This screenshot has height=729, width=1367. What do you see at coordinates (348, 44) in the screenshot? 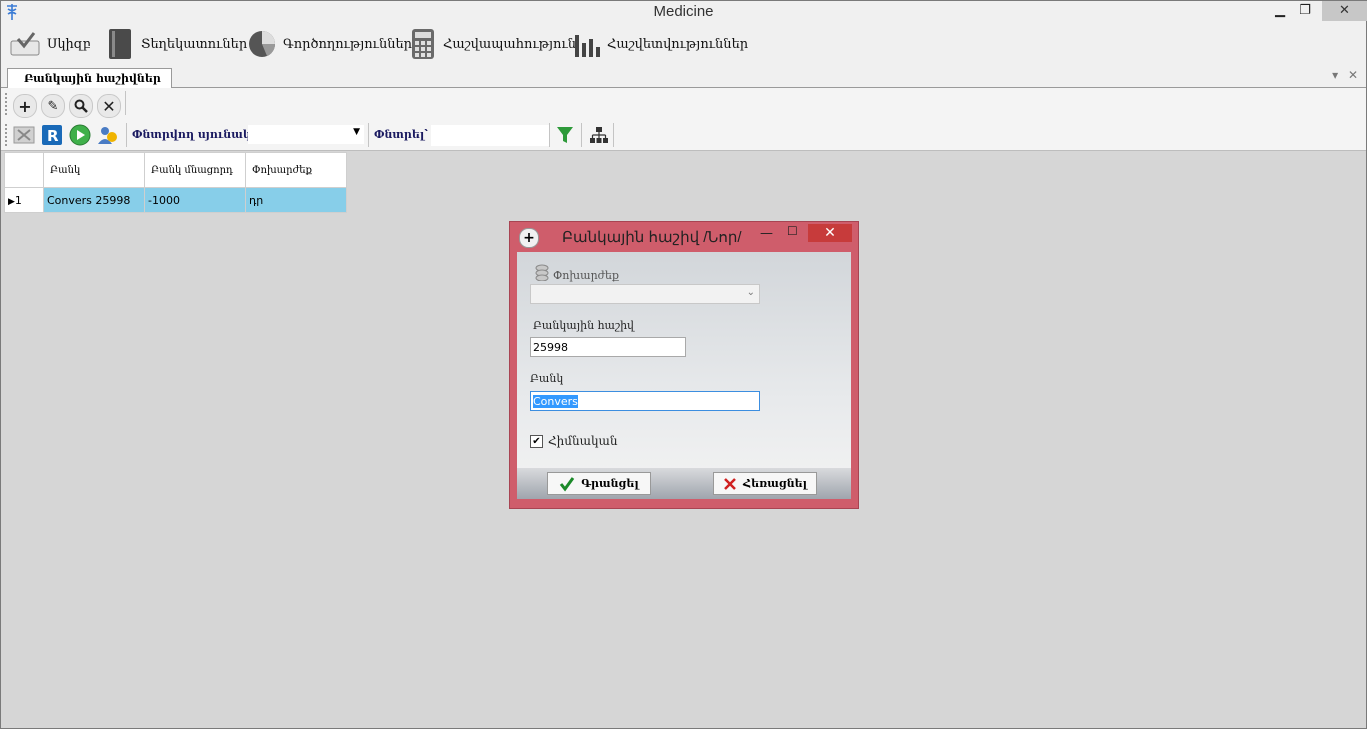
I see `menu-label: Գործողություններ` at bounding box center [348, 44].